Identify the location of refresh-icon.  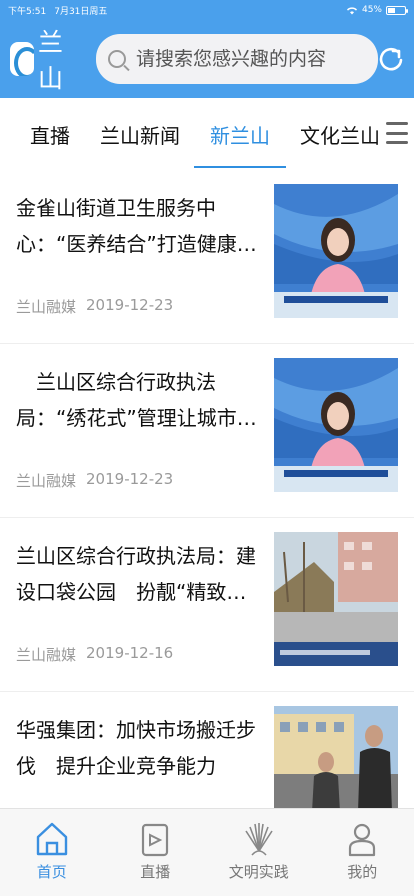
(391, 59).